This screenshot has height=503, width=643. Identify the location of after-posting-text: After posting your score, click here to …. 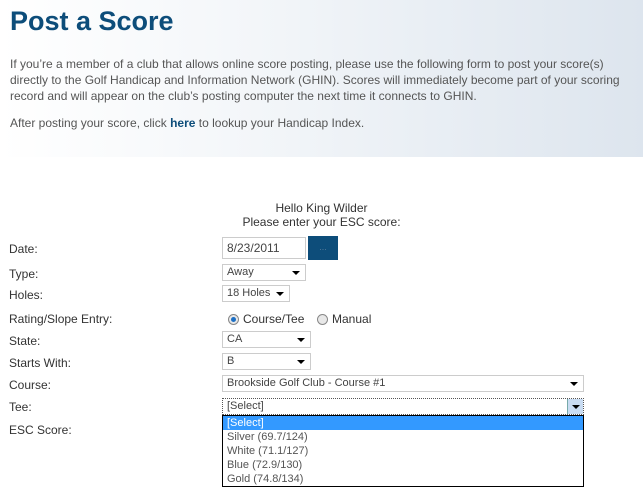
(187, 123).